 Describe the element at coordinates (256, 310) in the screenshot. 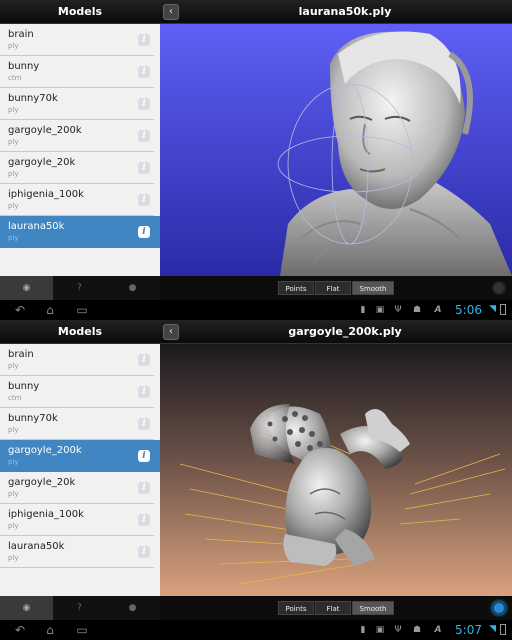

I see `system-bar: ↶ ⌂ ▭ ▮ ▣ Ψ ☗ A 5:06 ◥` at that location.